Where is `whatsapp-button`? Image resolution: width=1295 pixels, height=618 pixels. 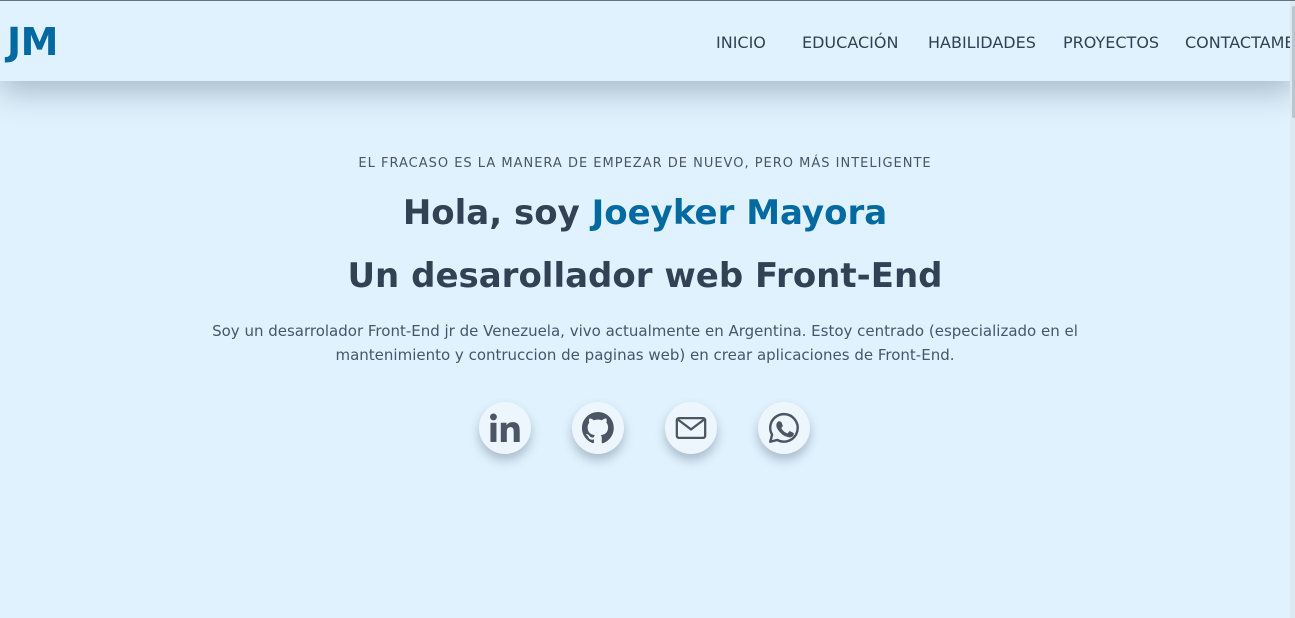
whatsapp-button is located at coordinates (784, 428).